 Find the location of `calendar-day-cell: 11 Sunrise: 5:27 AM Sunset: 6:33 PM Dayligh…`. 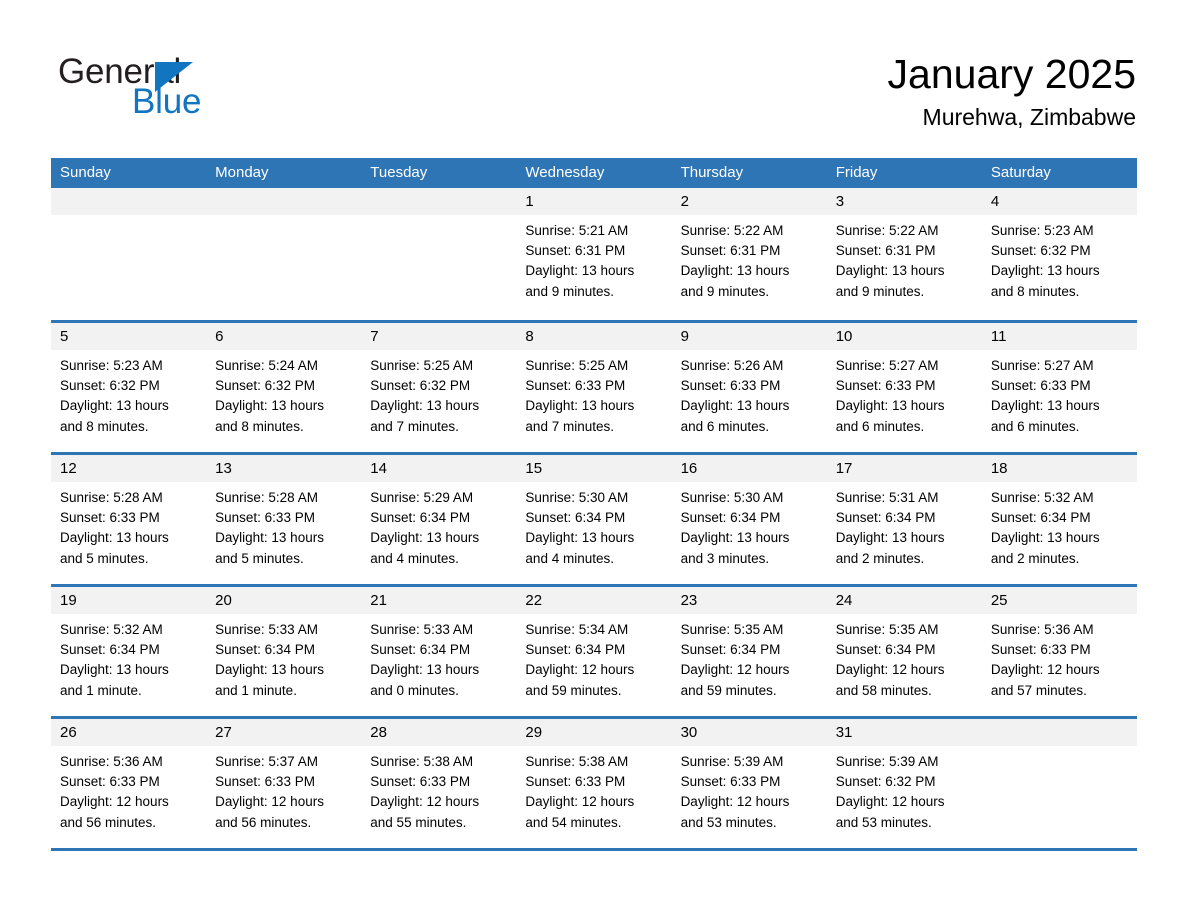

calendar-day-cell: 11 Sunrise: 5:27 AM Sunset: 6:33 PM Dayligh… is located at coordinates (1059, 387).